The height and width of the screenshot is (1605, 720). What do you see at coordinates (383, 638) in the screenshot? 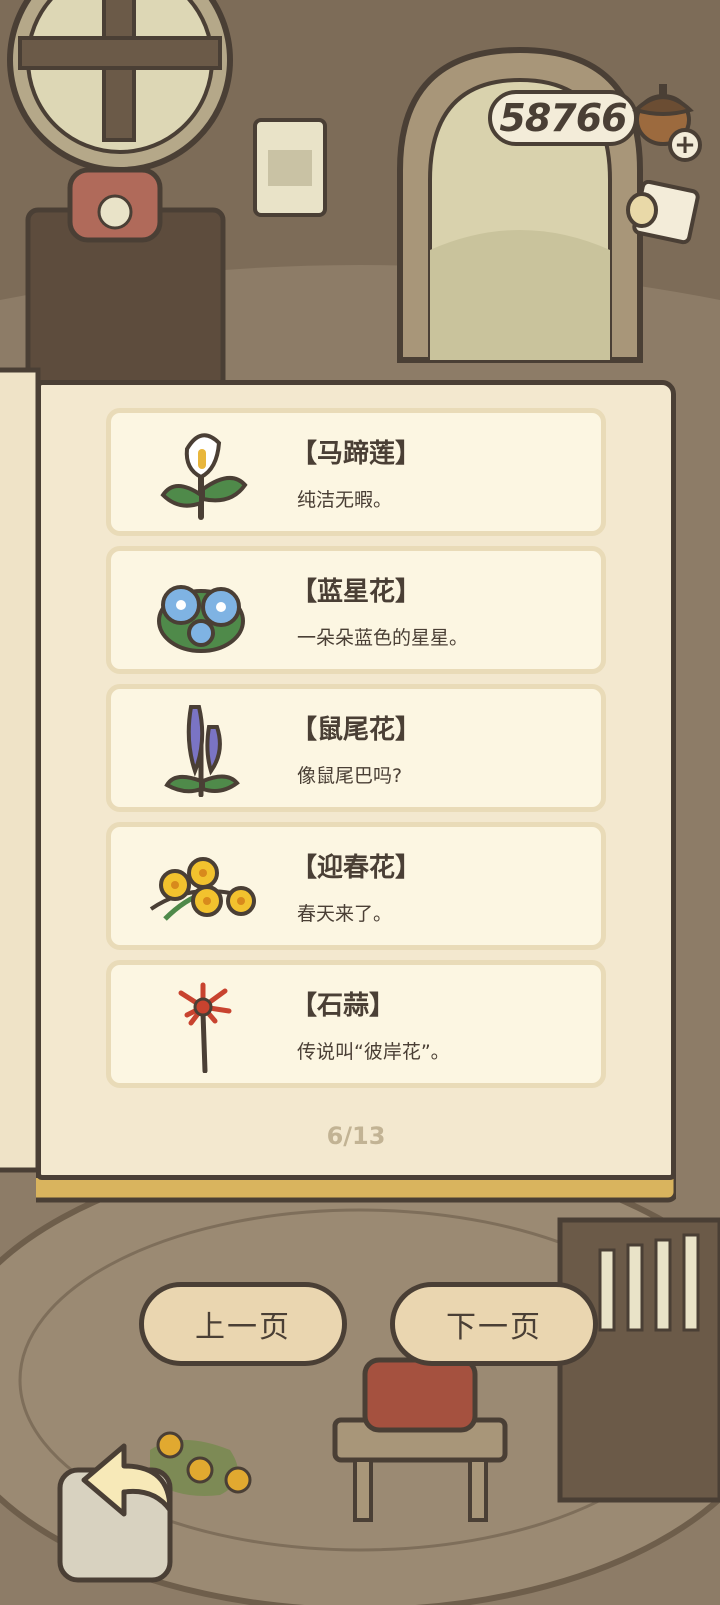
I see `flower-description: 一朵朵蓝色的星星。` at bounding box center [383, 638].